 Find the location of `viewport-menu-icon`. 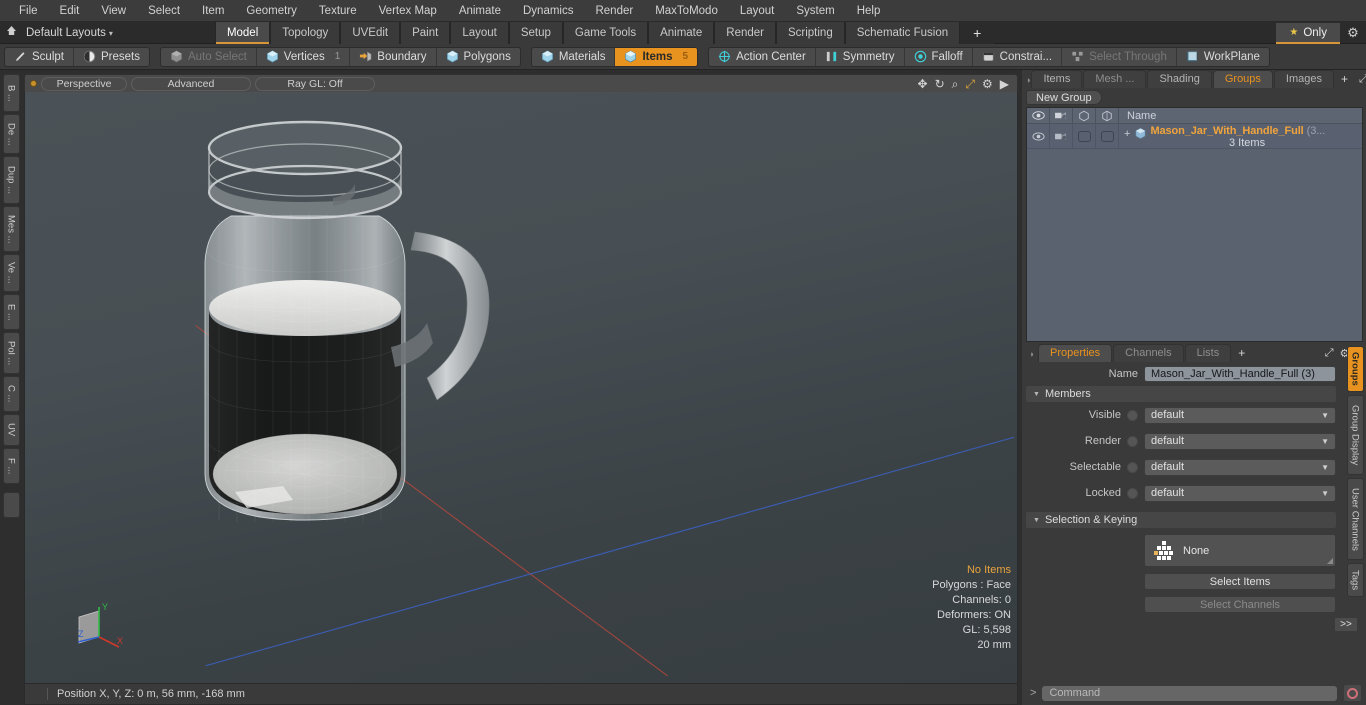

viewport-menu-icon is located at coordinates (33, 83).